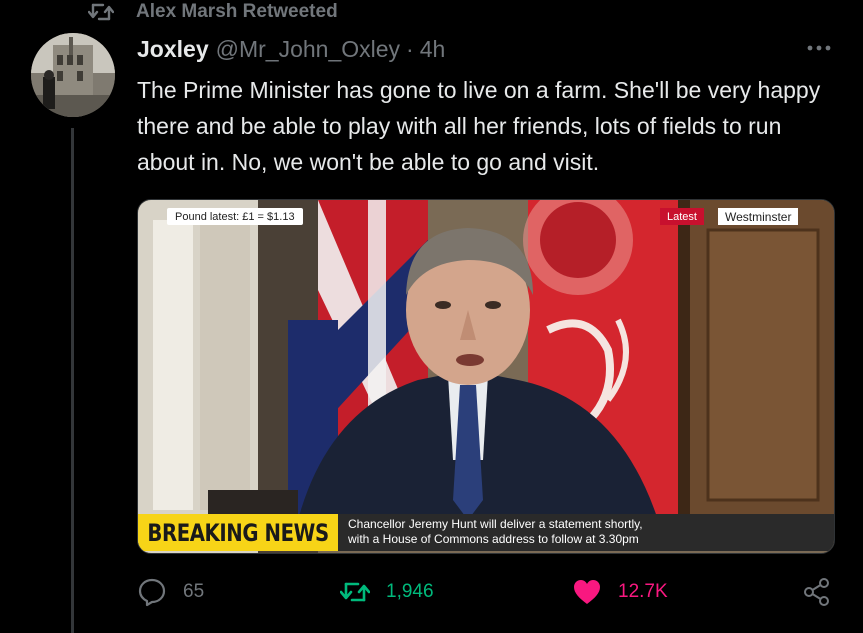  Describe the element at coordinates (235, 216) in the screenshot. I see `pound-ticker: Pound latest: £1 = $1.13` at that location.